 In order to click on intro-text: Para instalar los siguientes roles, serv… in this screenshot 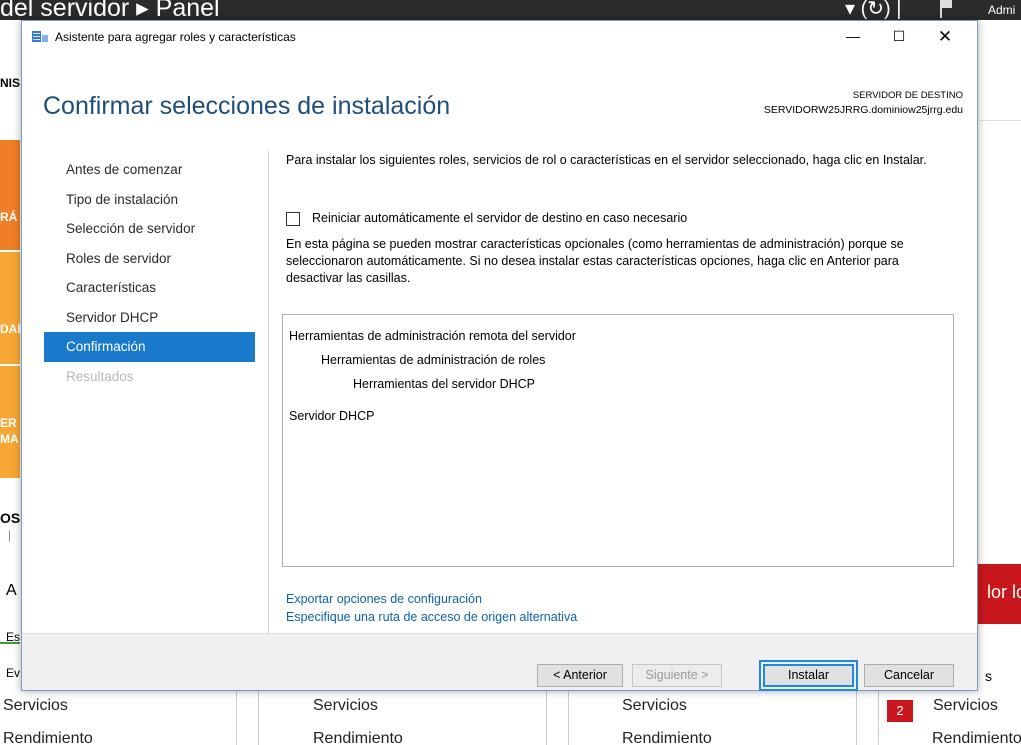, I will do `click(606, 160)`.